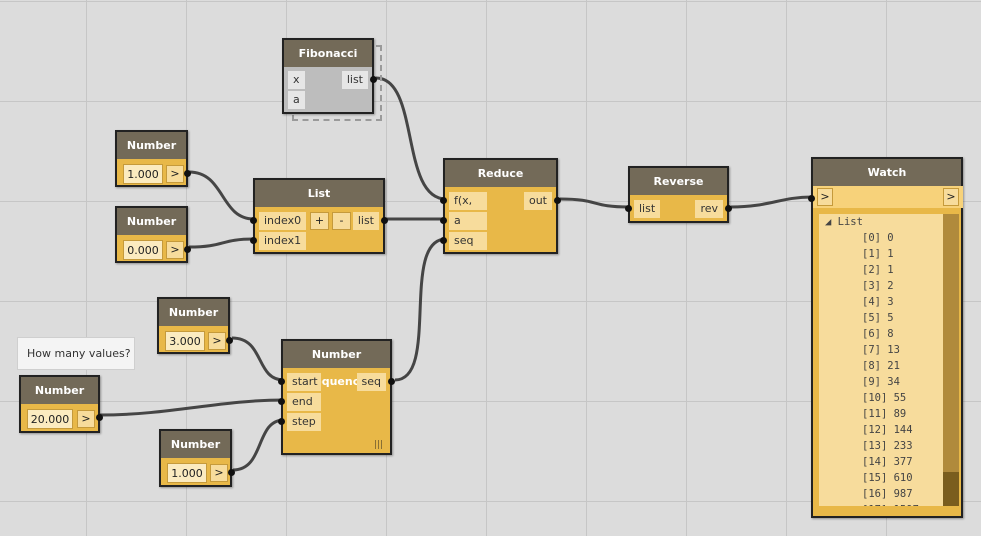 The width and height of the screenshot is (981, 536). I want to click on node-number-3: Number 3.000 >, so click(195, 325).